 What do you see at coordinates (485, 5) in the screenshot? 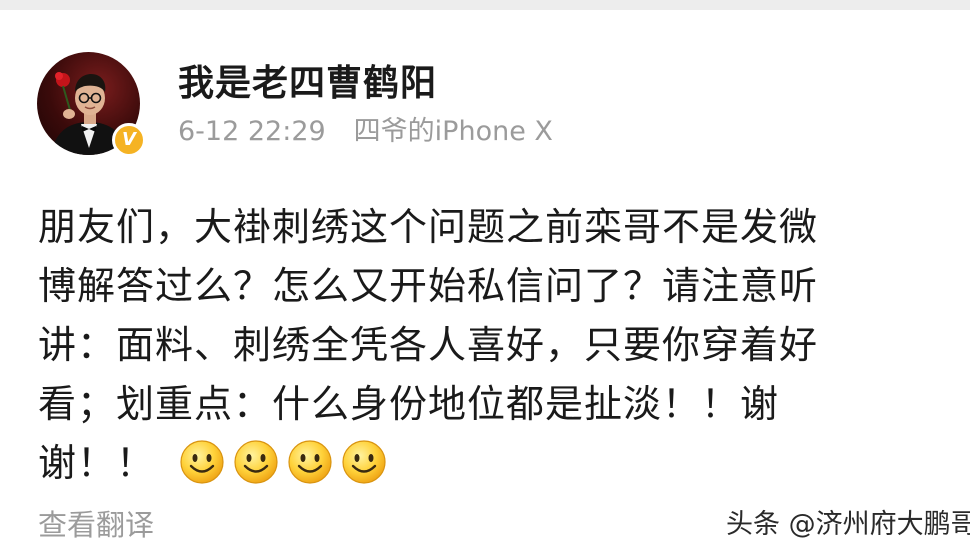
I see `top-divider` at bounding box center [485, 5].